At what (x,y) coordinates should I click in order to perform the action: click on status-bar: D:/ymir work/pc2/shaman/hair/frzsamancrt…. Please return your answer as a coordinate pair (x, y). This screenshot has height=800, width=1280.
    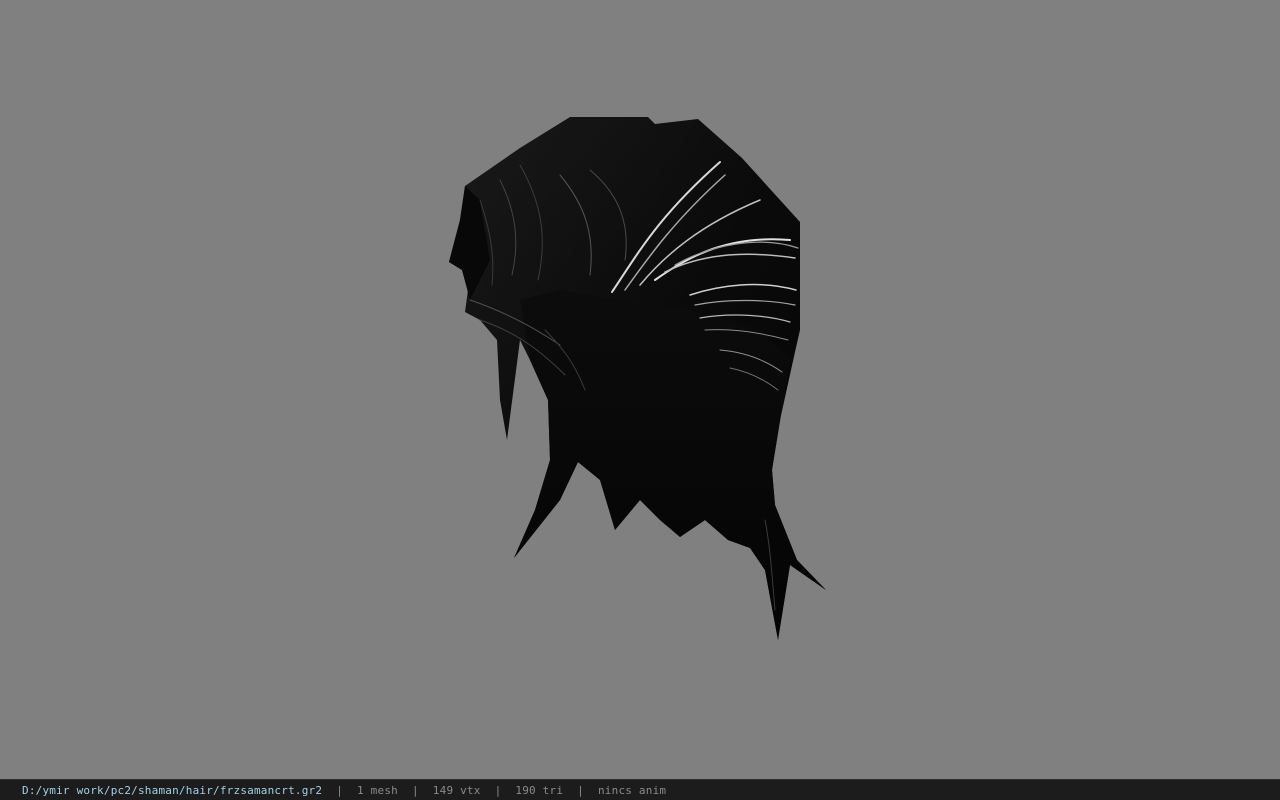
    Looking at the image, I should click on (640, 789).